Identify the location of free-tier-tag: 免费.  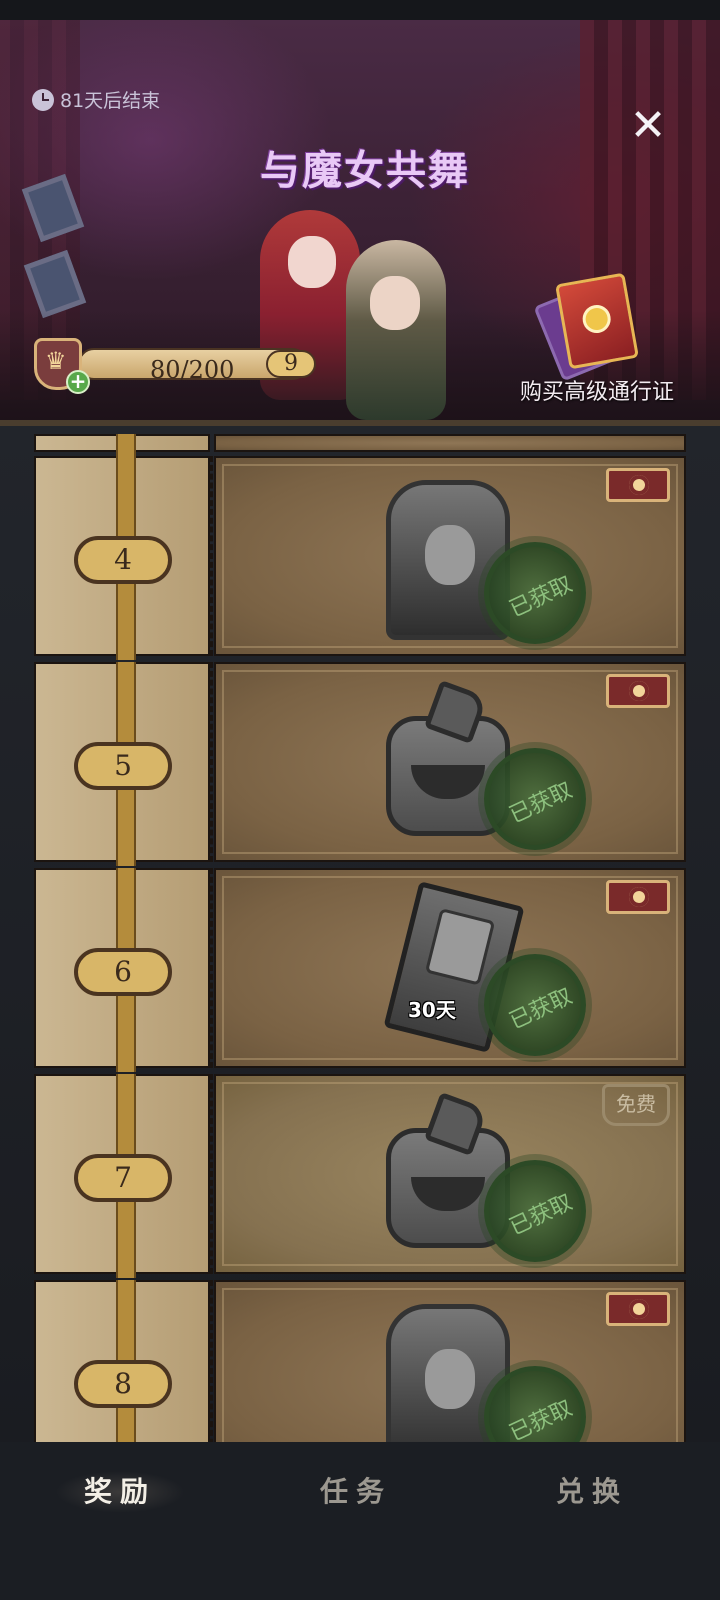
(636, 1105).